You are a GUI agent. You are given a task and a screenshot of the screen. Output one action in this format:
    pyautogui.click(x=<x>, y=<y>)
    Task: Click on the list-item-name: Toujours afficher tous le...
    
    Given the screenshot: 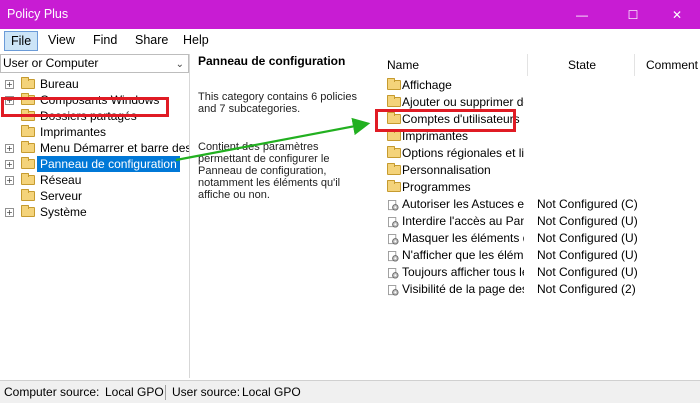 What is the action you would take?
    pyautogui.click(x=463, y=272)
    